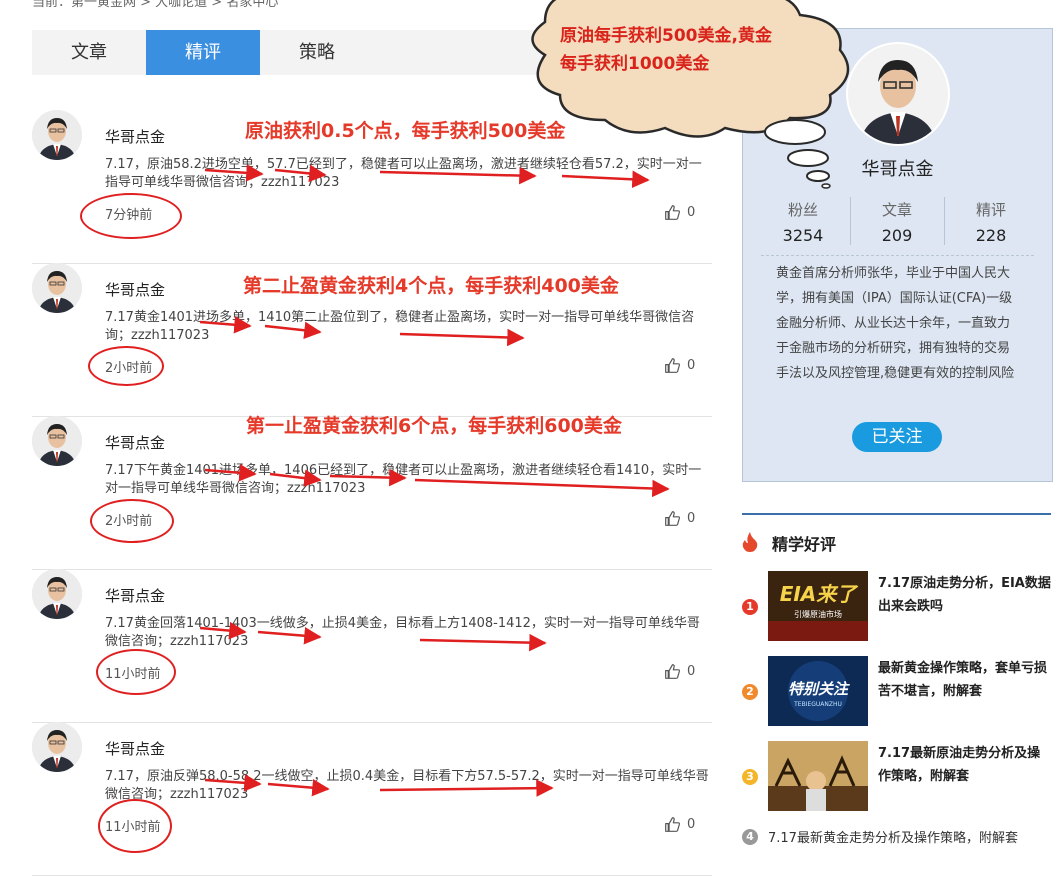 This screenshot has height=876, width=1061. What do you see at coordinates (897, 222) in the screenshot?
I see `stat-articles: 文章 209` at bounding box center [897, 222].